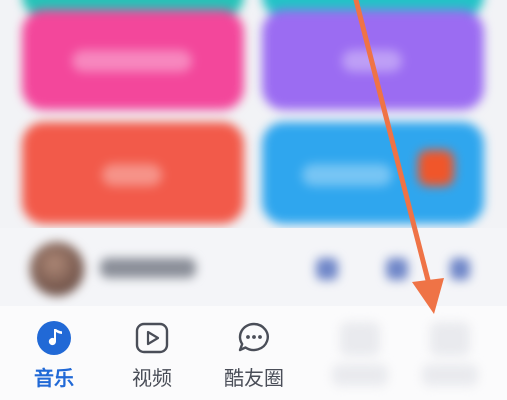  What do you see at coordinates (398, 157) in the screenshot?
I see `annotation-arrow` at bounding box center [398, 157].